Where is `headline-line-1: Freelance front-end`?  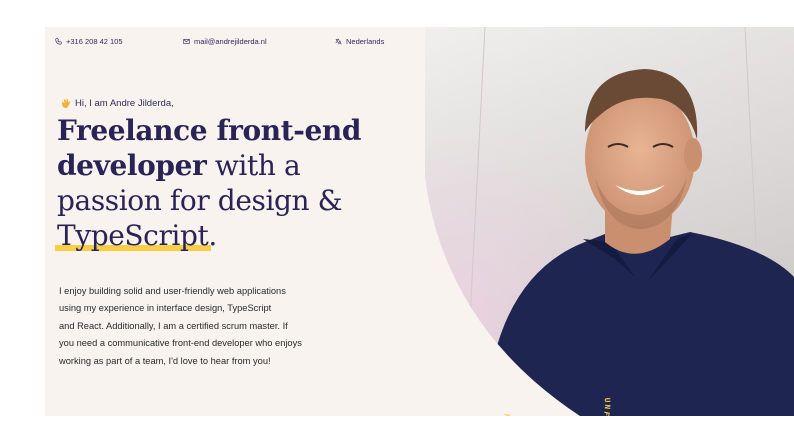 headline-line-1: Freelance front-end is located at coordinates (209, 130).